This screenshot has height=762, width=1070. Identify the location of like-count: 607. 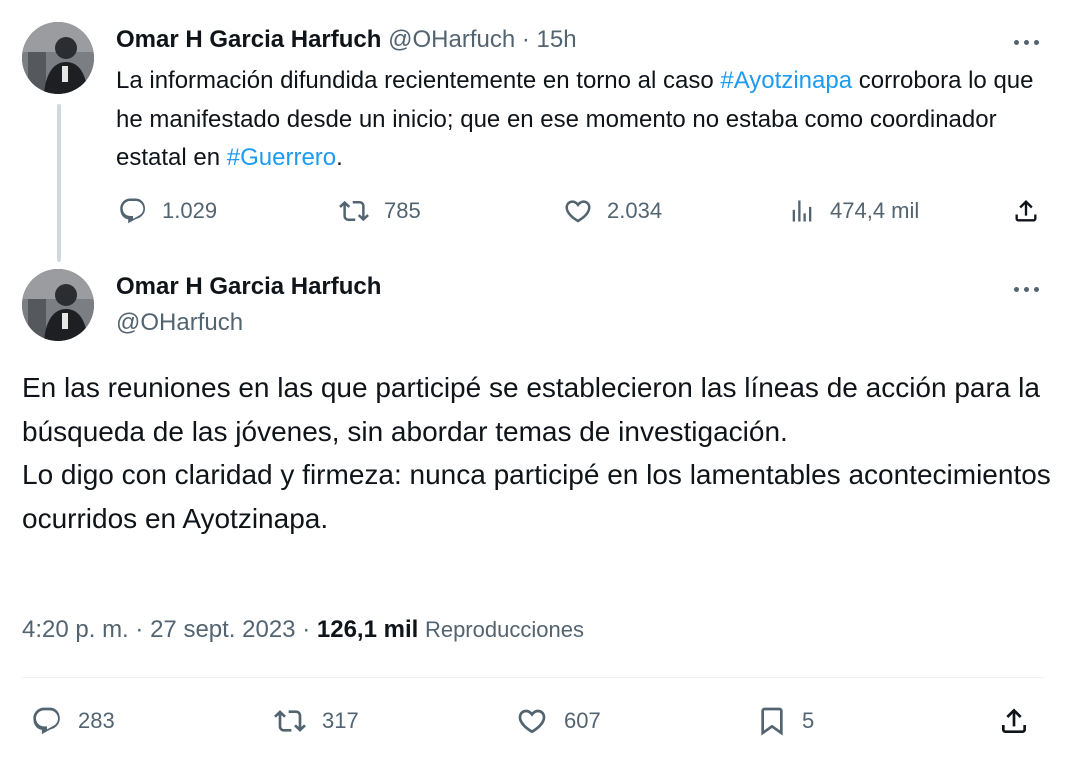
(582, 720).